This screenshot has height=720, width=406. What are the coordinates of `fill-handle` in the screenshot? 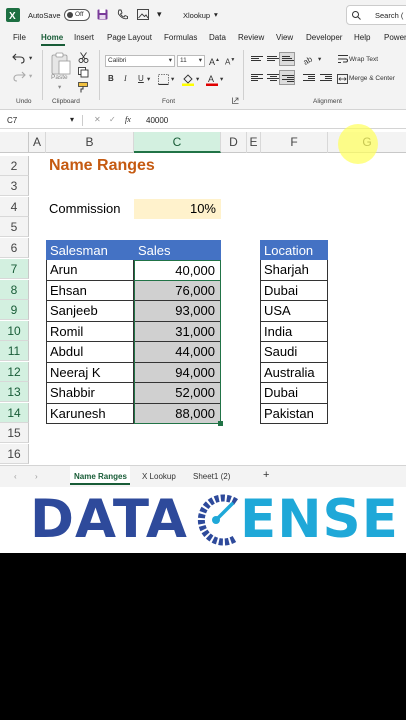 It's located at (220, 423).